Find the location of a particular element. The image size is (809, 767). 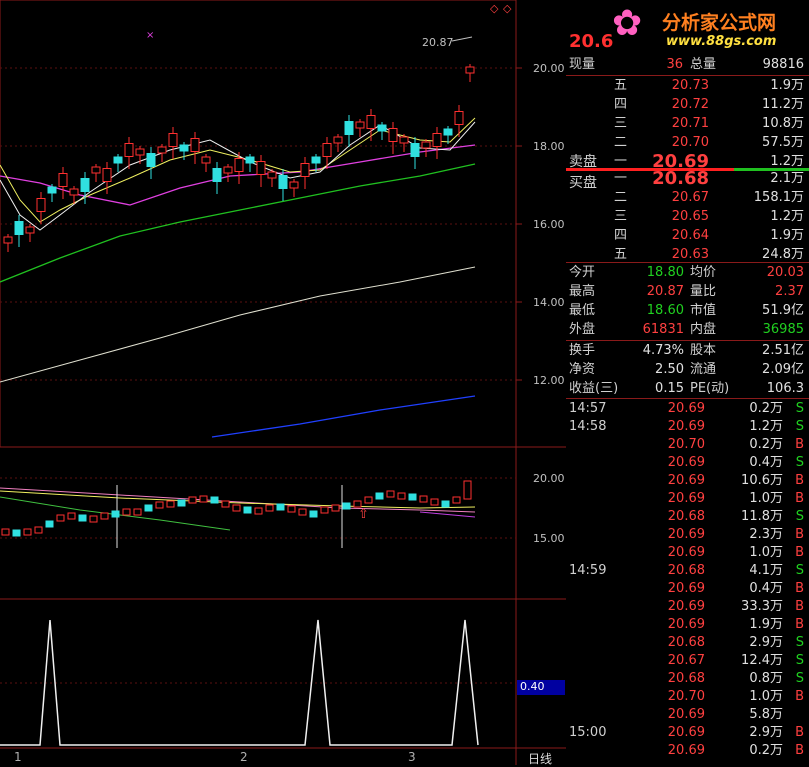

ma-blue-line is located at coordinates (343, 416).